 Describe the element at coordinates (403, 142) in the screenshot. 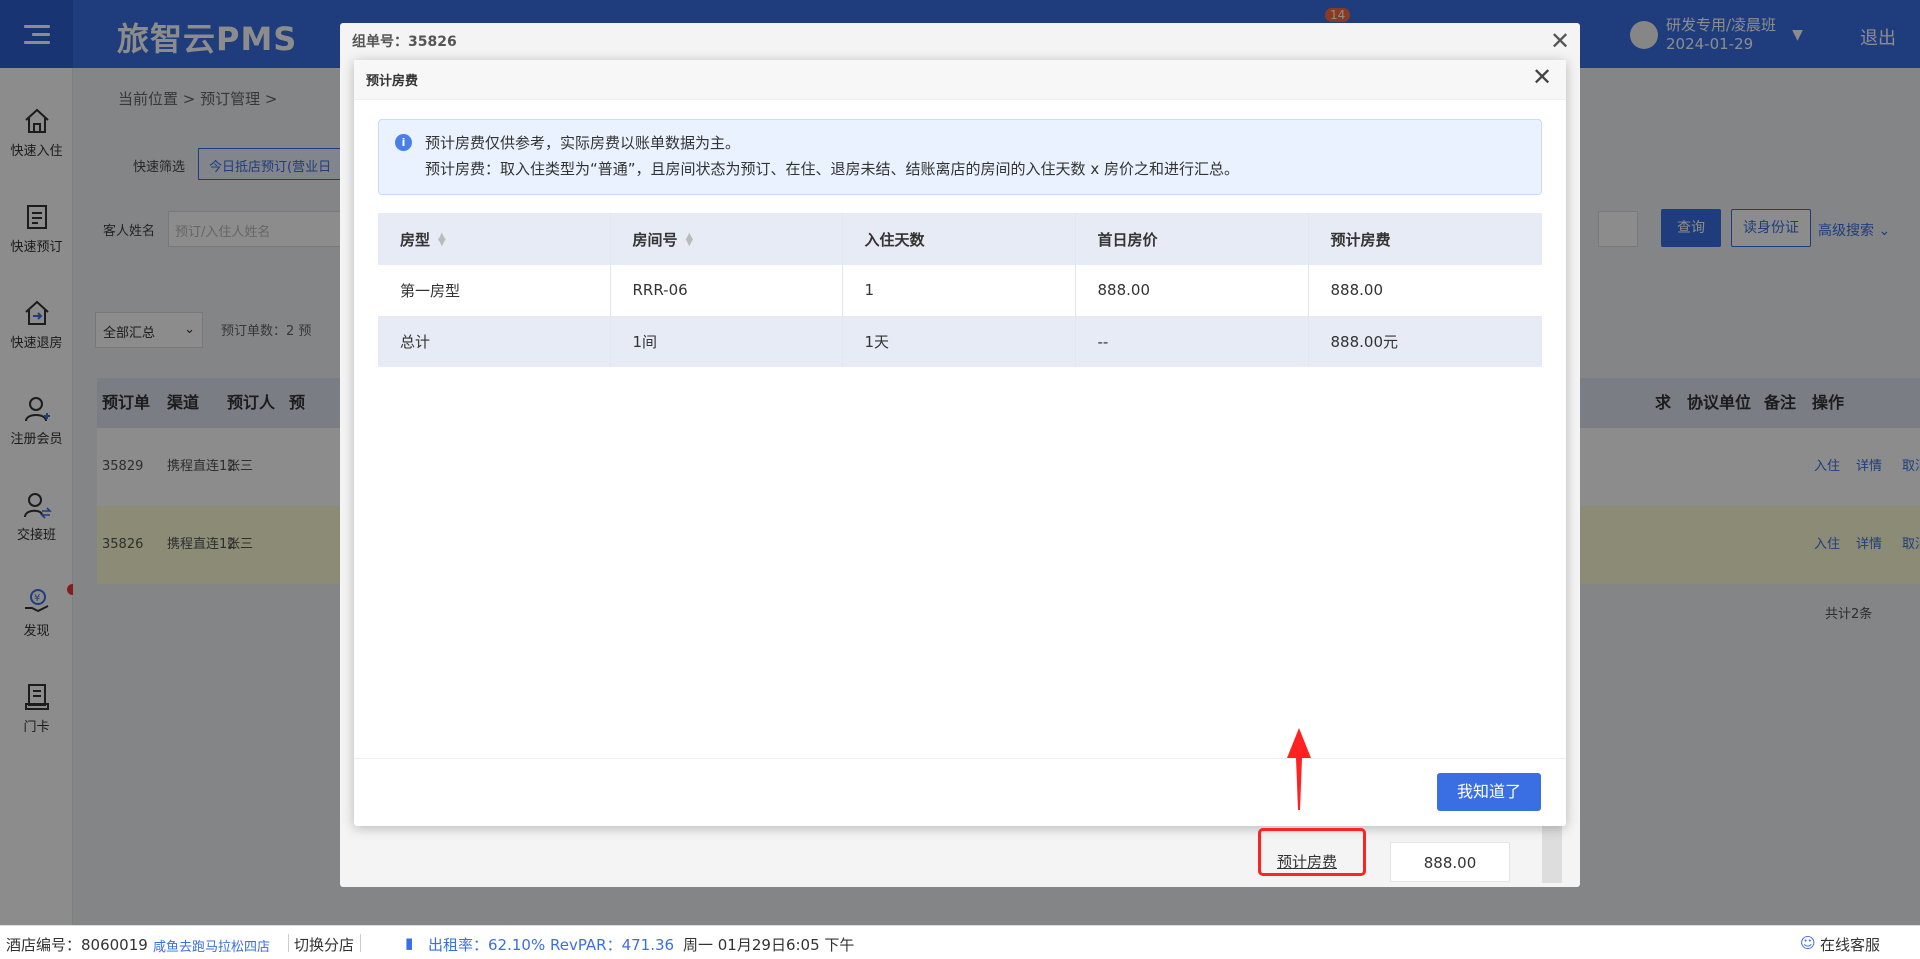

I see `info-icon: i` at that location.